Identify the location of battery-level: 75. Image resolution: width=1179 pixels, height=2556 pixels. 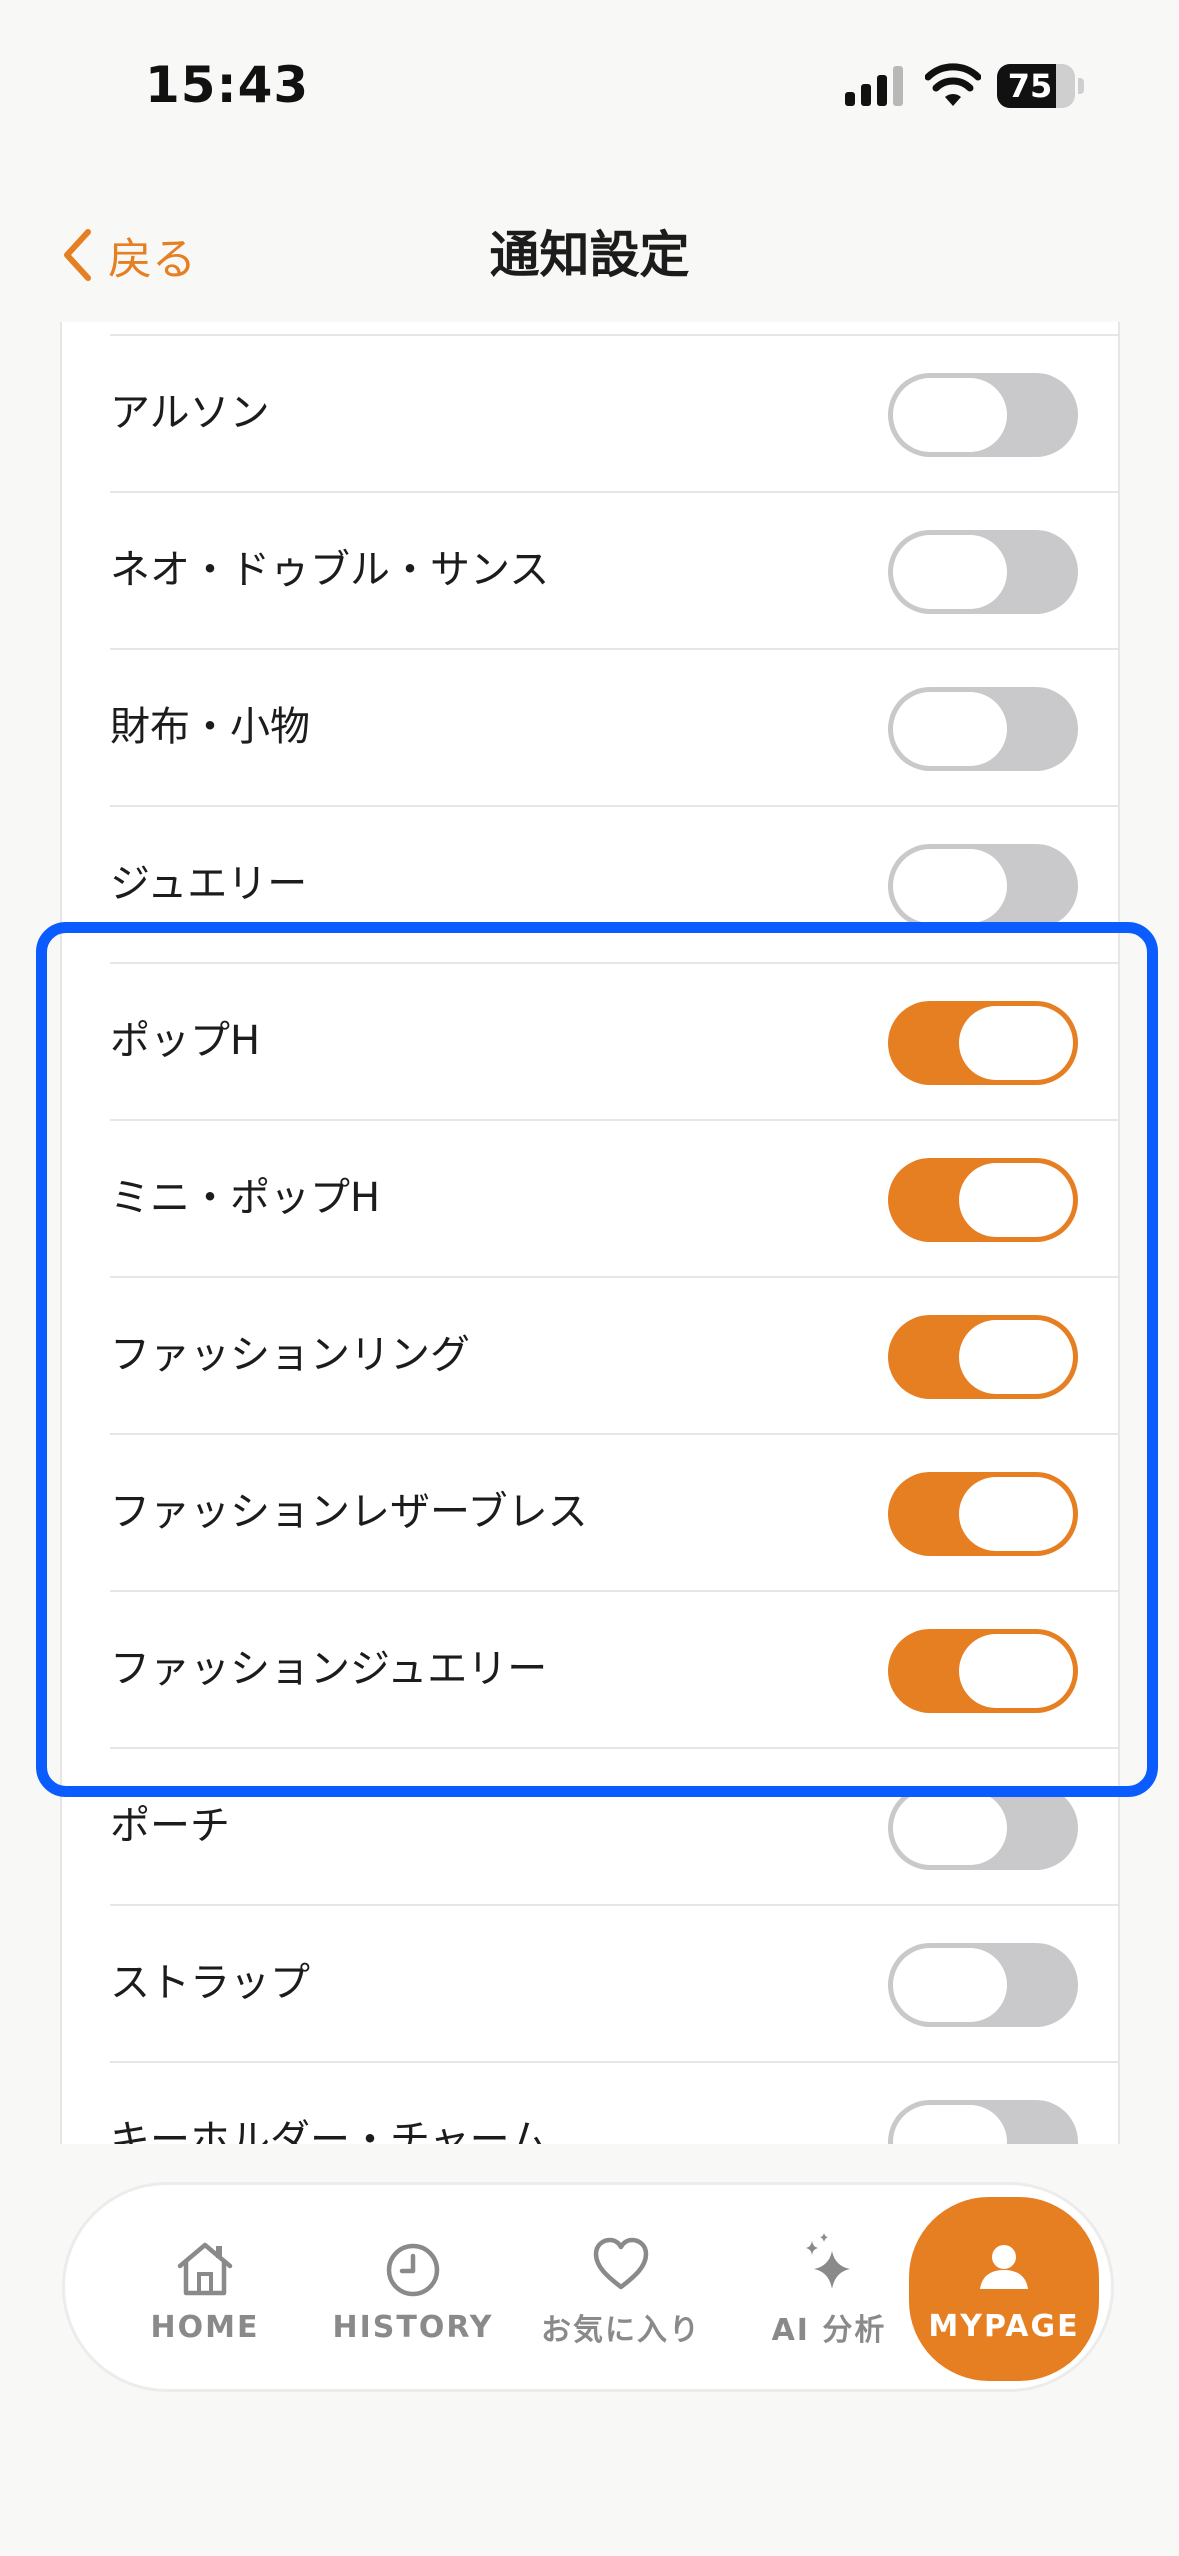
(1030, 86).